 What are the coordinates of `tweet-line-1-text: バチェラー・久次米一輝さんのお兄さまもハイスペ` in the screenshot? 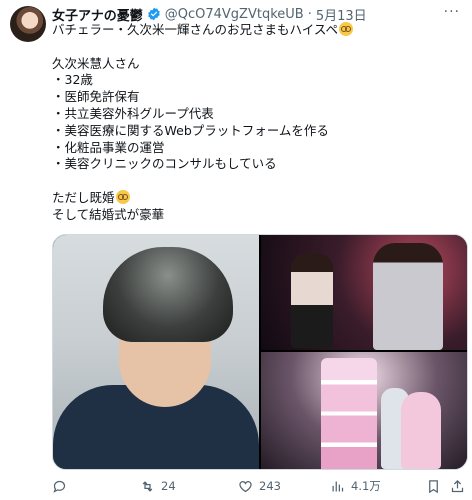 It's located at (195, 29).